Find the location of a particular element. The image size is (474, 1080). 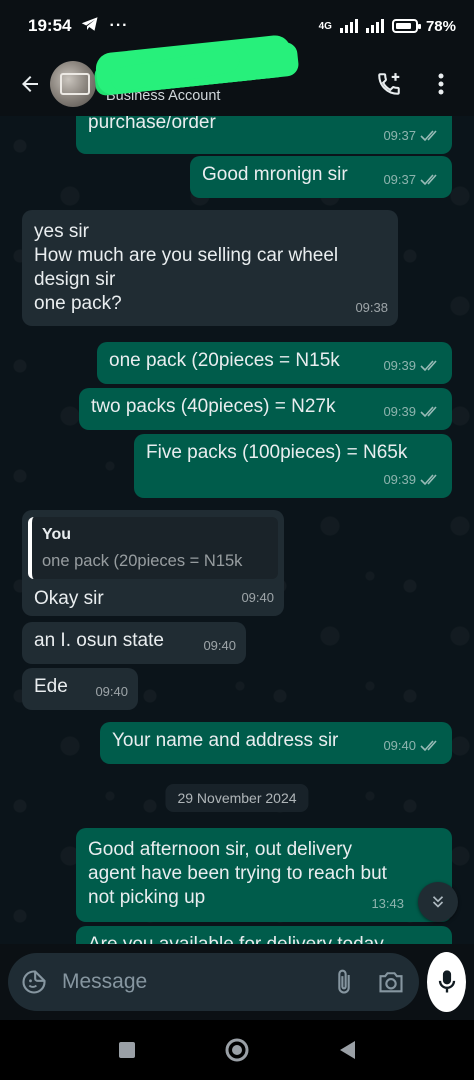

mic-button is located at coordinates (446, 982).